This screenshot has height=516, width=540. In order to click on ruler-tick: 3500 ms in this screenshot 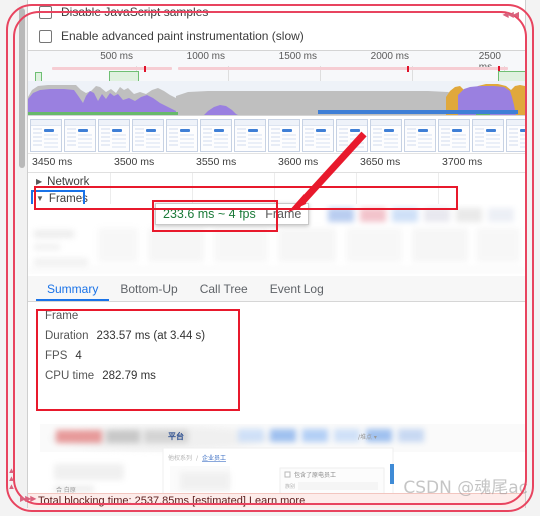, I will do `click(134, 162)`.